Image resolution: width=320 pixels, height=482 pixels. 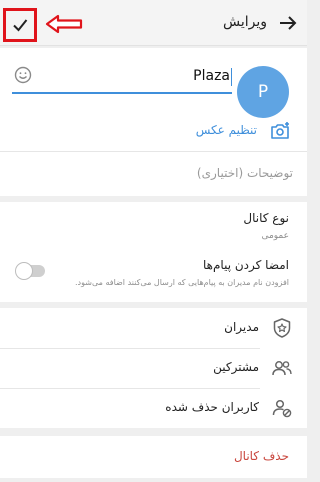 I want to click on sign-messages-toggle, so click(x=30, y=271).